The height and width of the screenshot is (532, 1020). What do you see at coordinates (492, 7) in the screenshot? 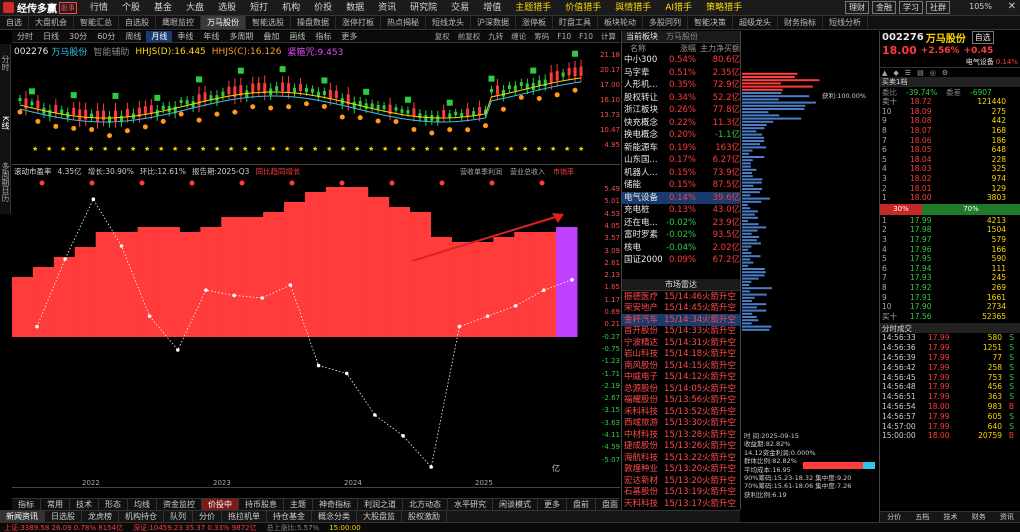
I see `menu-item-12: 增值` at bounding box center [492, 7].